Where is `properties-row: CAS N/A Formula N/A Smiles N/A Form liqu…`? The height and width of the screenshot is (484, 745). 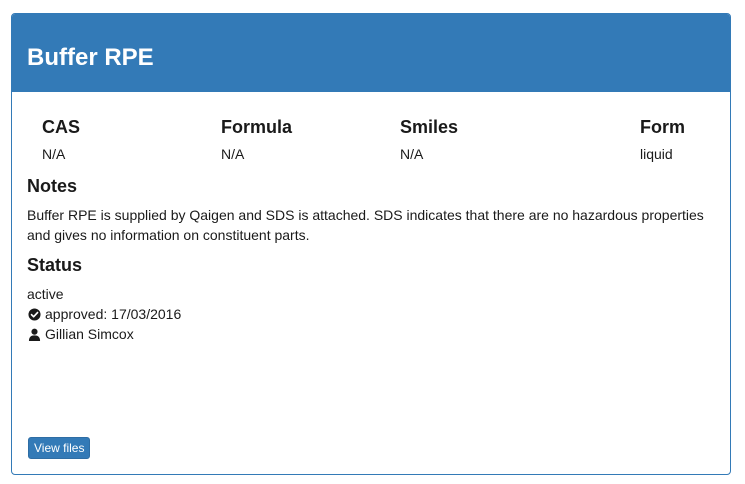
properties-row: CAS N/A Formula N/A Smiles N/A Form liqu… is located at coordinates (371, 131).